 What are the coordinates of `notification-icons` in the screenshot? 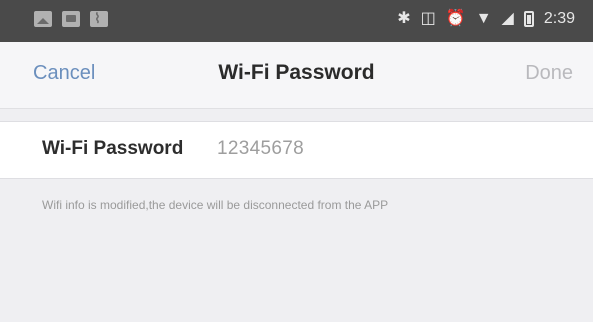 It's located at (71, 18).